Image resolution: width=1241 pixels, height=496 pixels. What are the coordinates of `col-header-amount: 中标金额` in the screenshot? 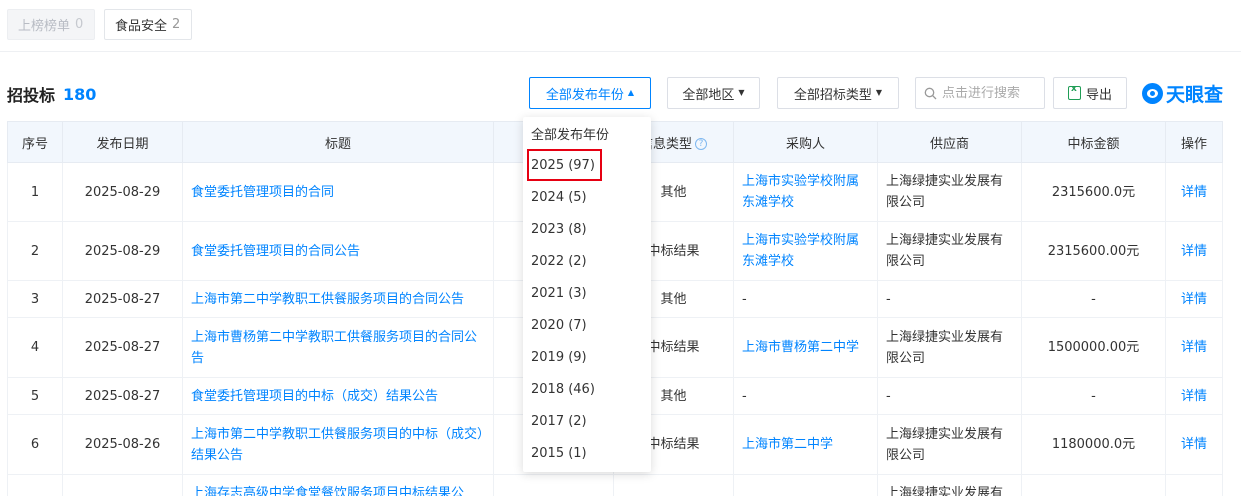 It's located at (1093, 142).